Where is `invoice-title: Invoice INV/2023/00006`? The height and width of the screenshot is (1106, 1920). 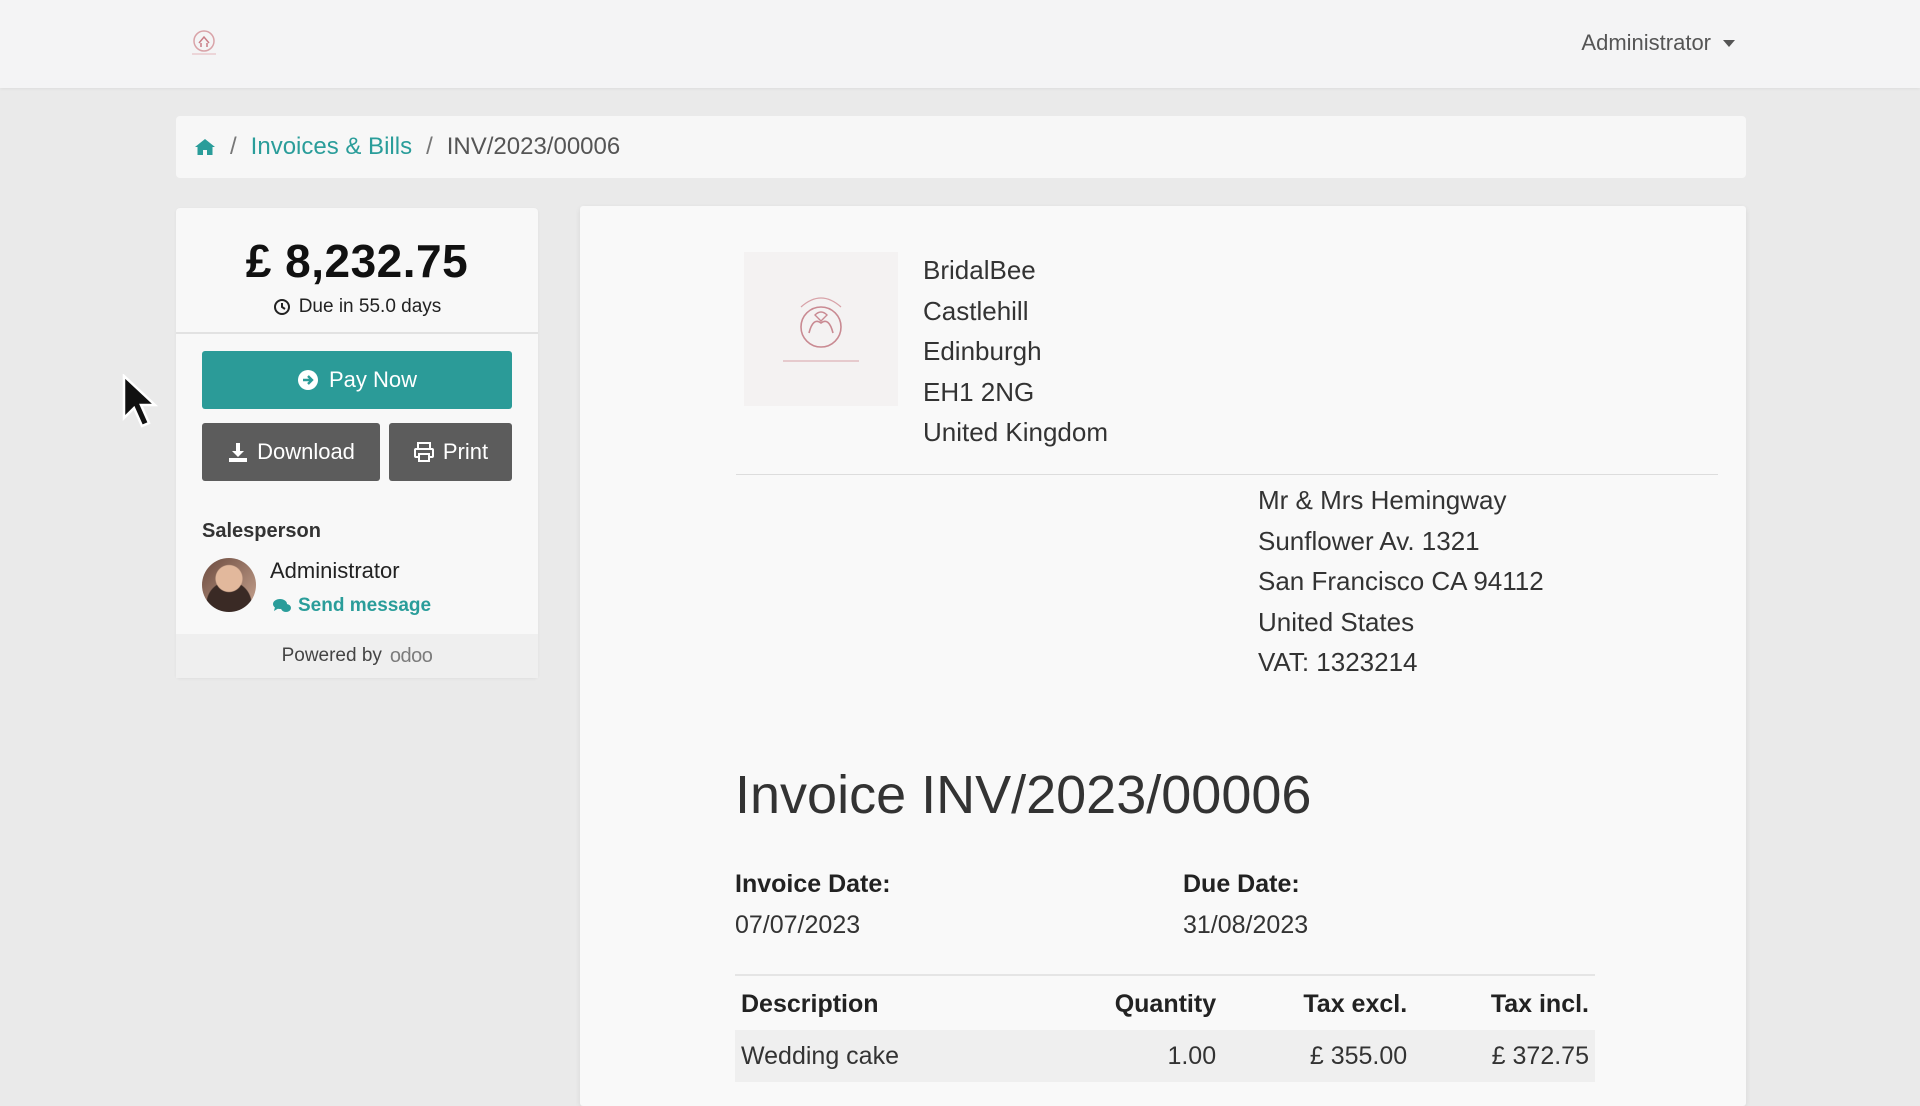 invoice-title: Invoice INV/2023/00006 is located at coordinates (1023, 795).